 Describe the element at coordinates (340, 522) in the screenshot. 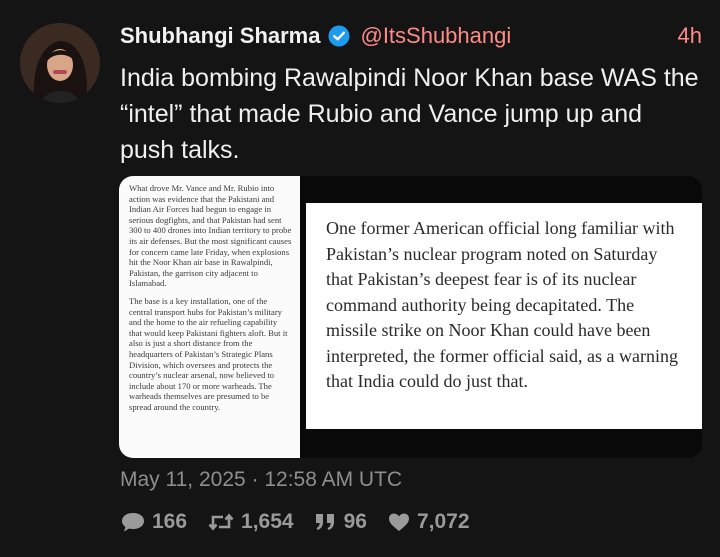

I see `quote-button: 96` at that location.